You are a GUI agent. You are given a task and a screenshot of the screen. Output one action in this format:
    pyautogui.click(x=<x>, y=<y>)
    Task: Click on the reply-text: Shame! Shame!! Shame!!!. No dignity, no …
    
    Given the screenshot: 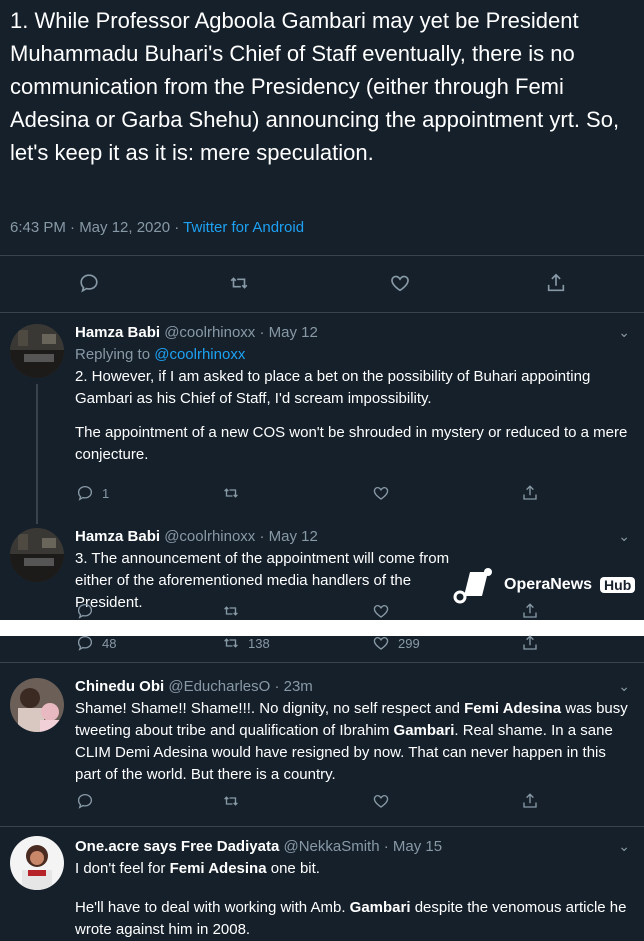 What is the action you would take?
    pyautogui.click(x=354, y=742)
    